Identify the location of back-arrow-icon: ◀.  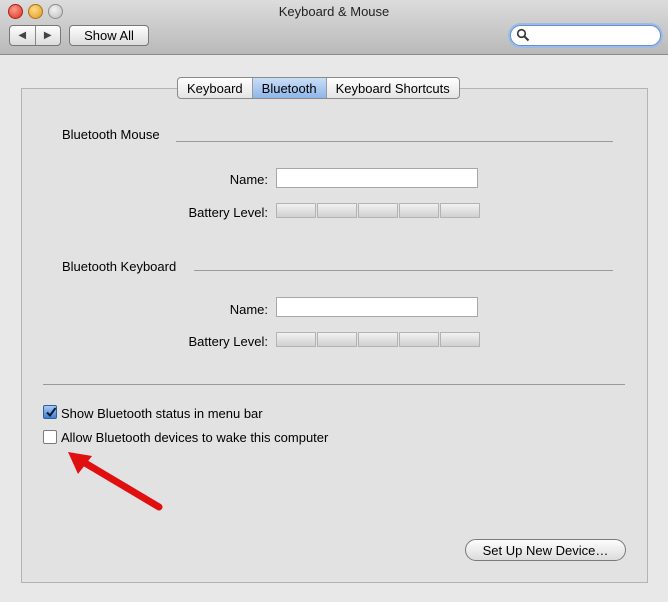
(22, 35).